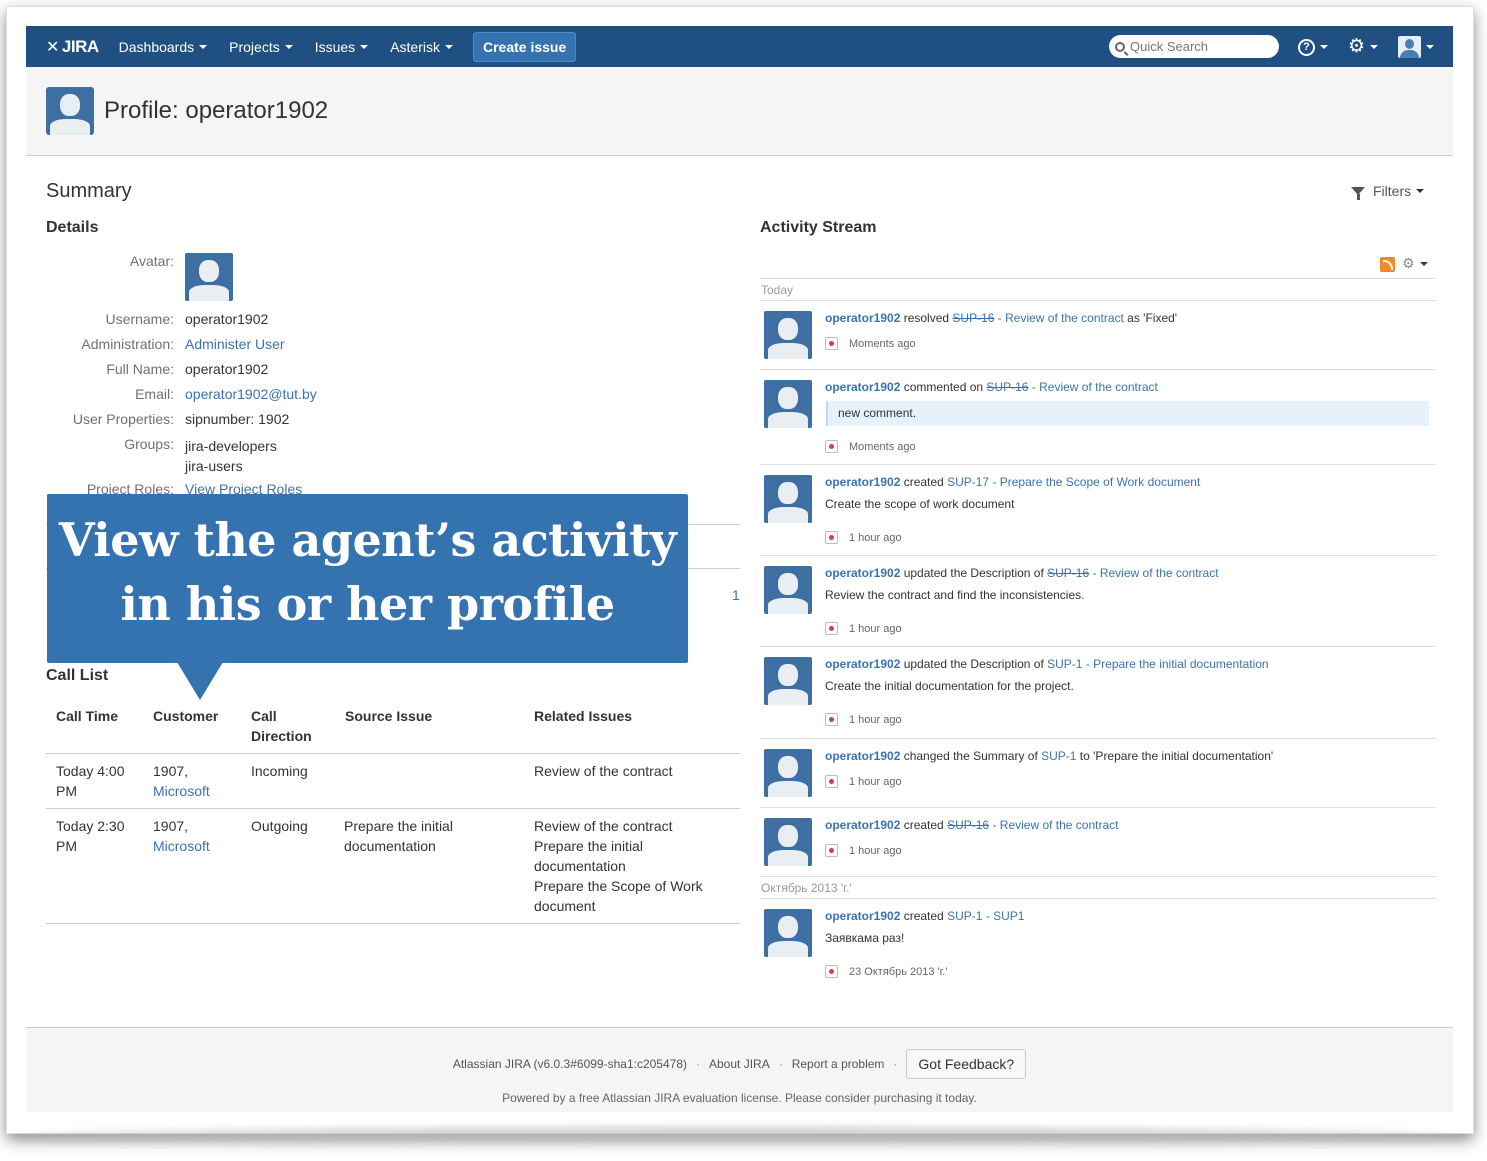 This screenshot has height=1161, width=1487. What do you see at coordinates (87, 716) in the screenshot?
I see `column-header: Call Time` at bounding box center [87, 716].